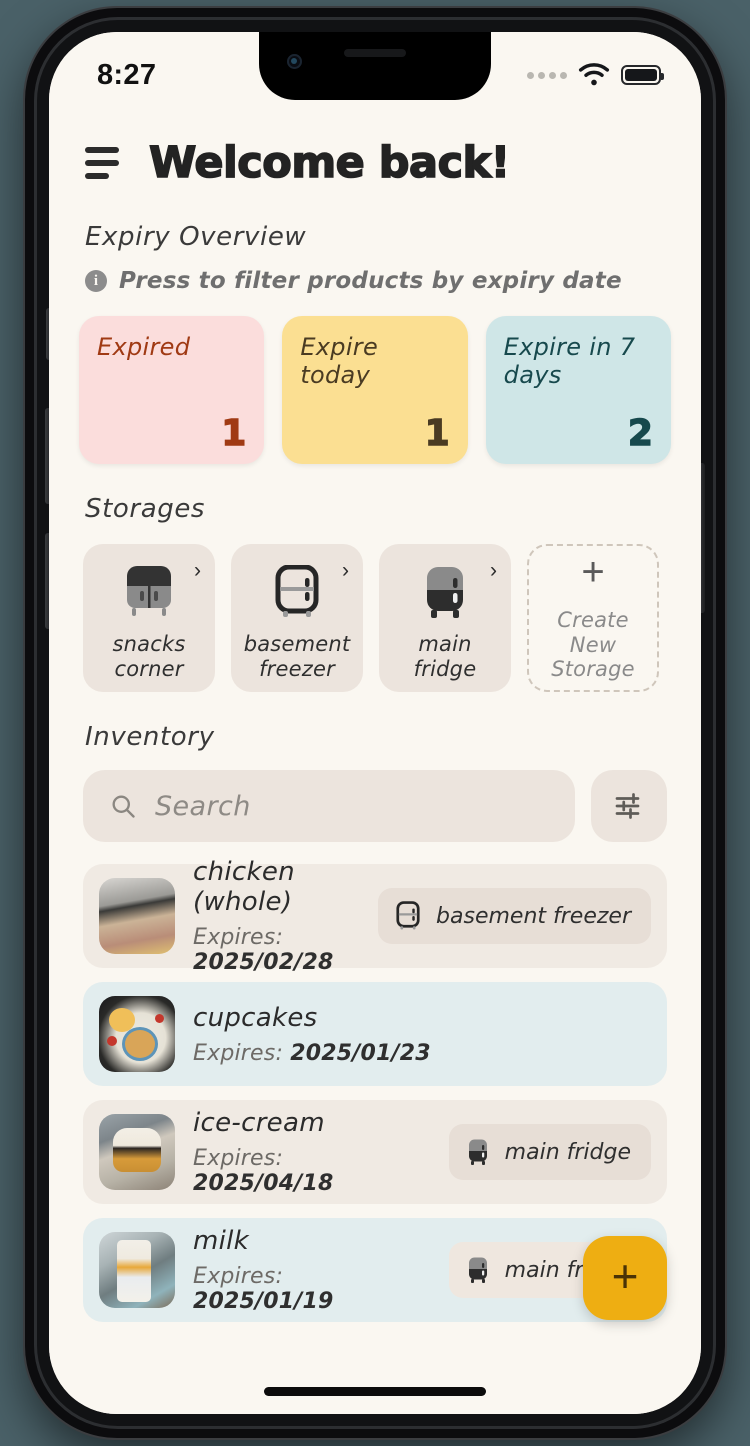  What do you see at coordinates (149, 657) in the screenshot?
I see `storage-card-label: snacks corner` at bounding box center [149, 657].